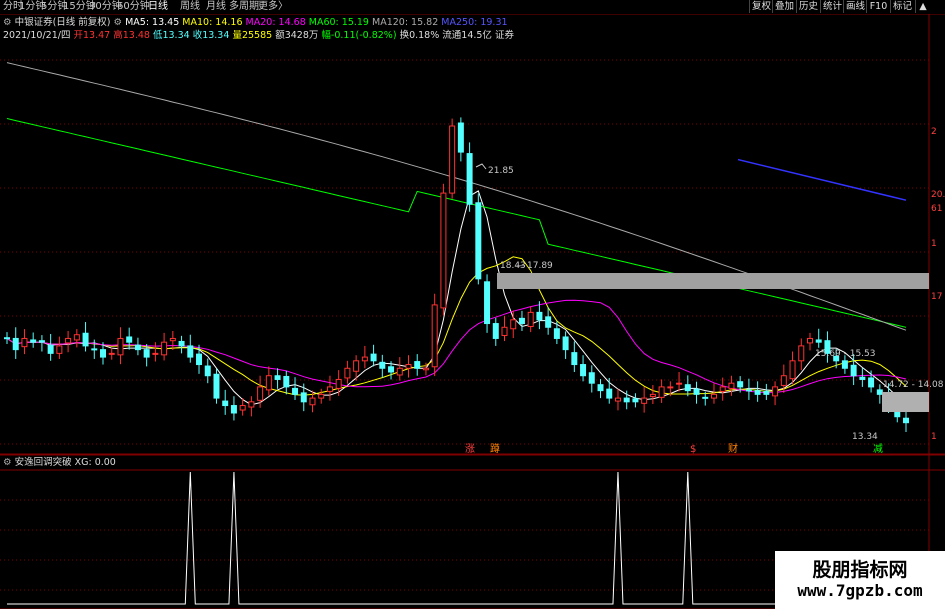 The image size is (945, 609). Describe the element at coordinates (878, 6) in the screenshot. I see `toolbar-button-5: F10` at that location.